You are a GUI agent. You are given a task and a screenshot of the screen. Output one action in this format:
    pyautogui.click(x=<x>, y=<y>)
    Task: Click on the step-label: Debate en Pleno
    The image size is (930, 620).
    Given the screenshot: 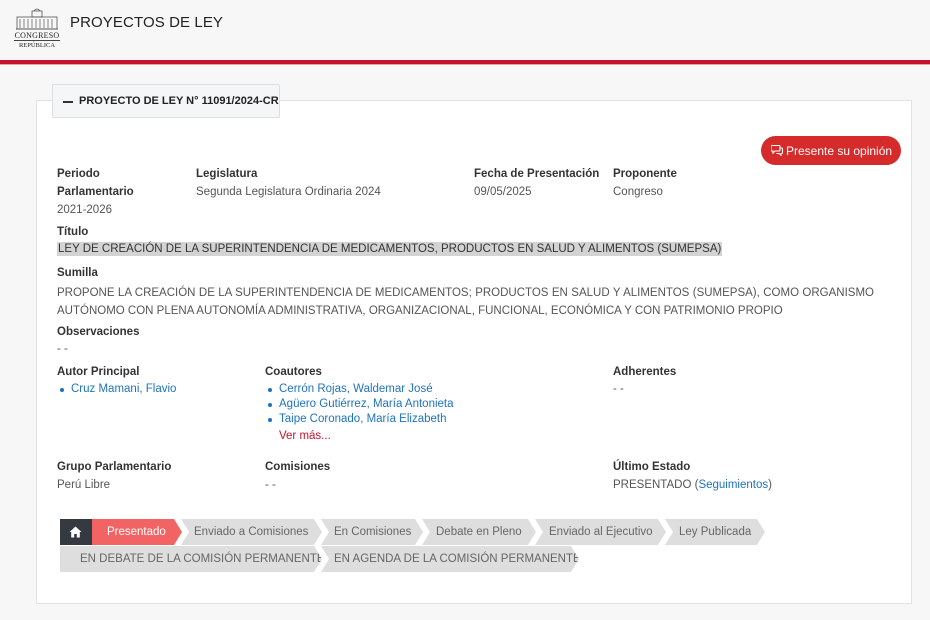 What is the action you would take?
    pyautogui.click(x=479, y=532)
    